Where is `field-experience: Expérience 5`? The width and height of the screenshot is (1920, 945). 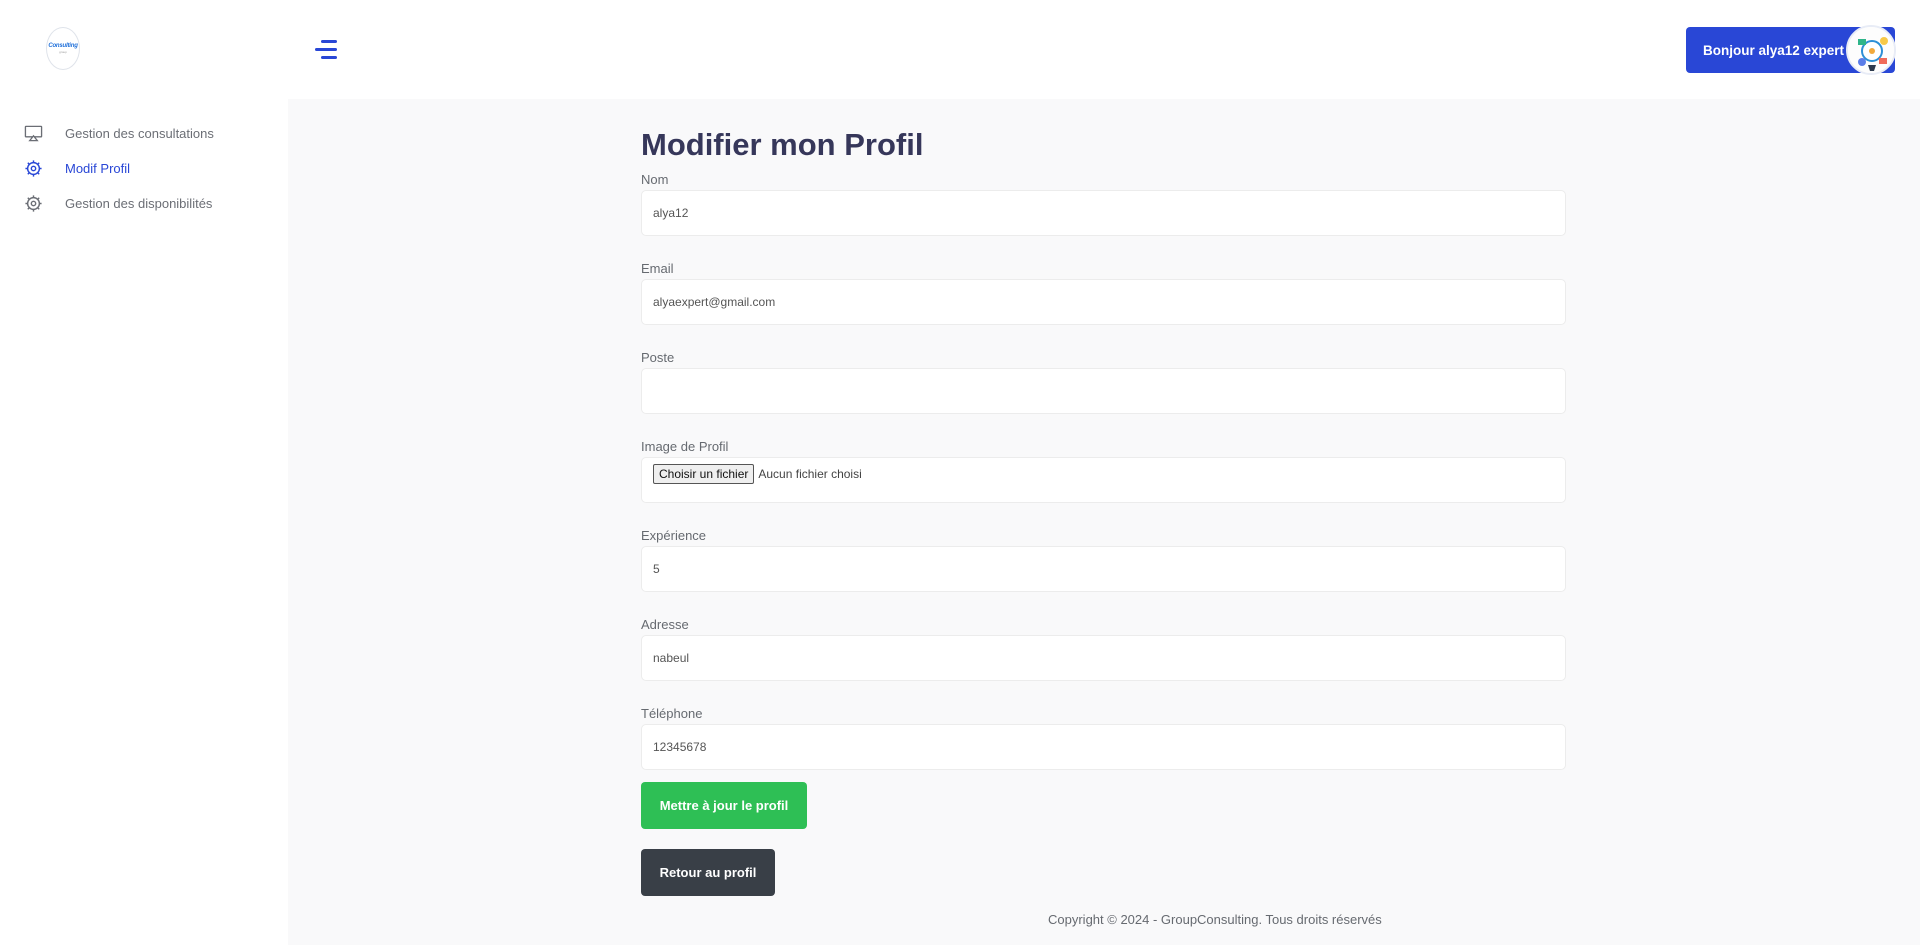 field-experience: Expérience 5 is located at coordinates (1103, 559).